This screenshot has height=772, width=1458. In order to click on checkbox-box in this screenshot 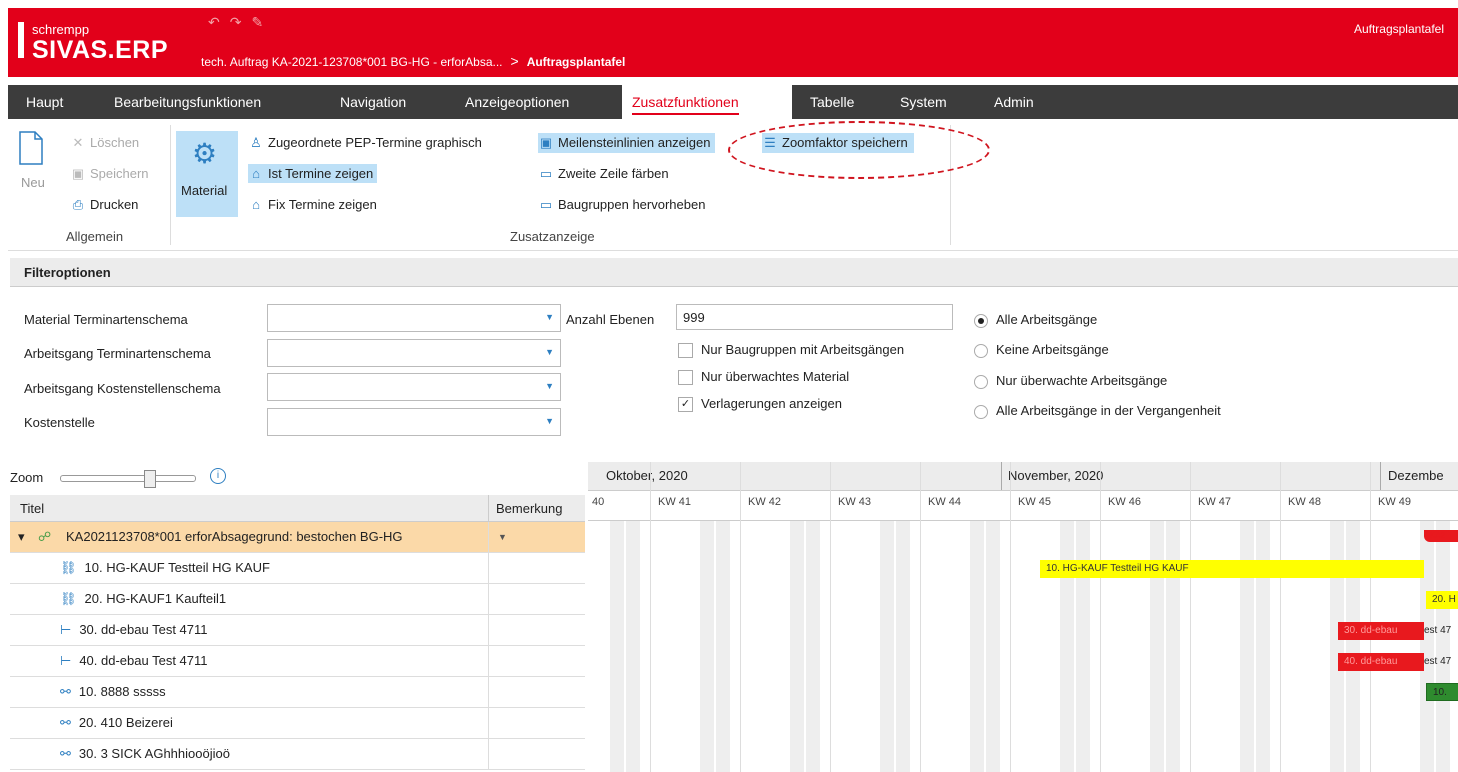, I will do `click(685, 378)`.